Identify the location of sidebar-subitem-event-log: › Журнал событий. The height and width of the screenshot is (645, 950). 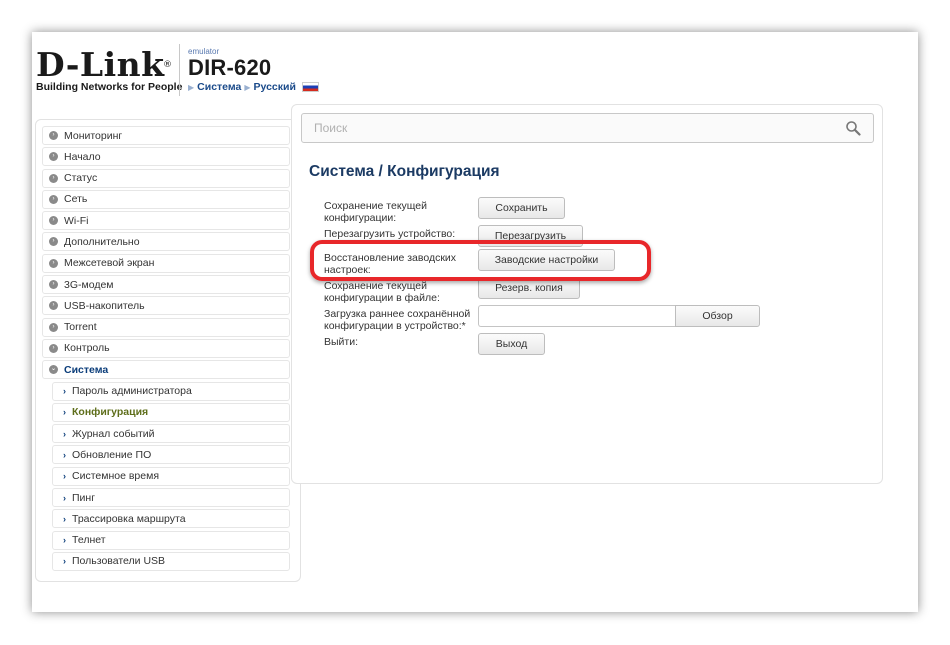
(171, 434).